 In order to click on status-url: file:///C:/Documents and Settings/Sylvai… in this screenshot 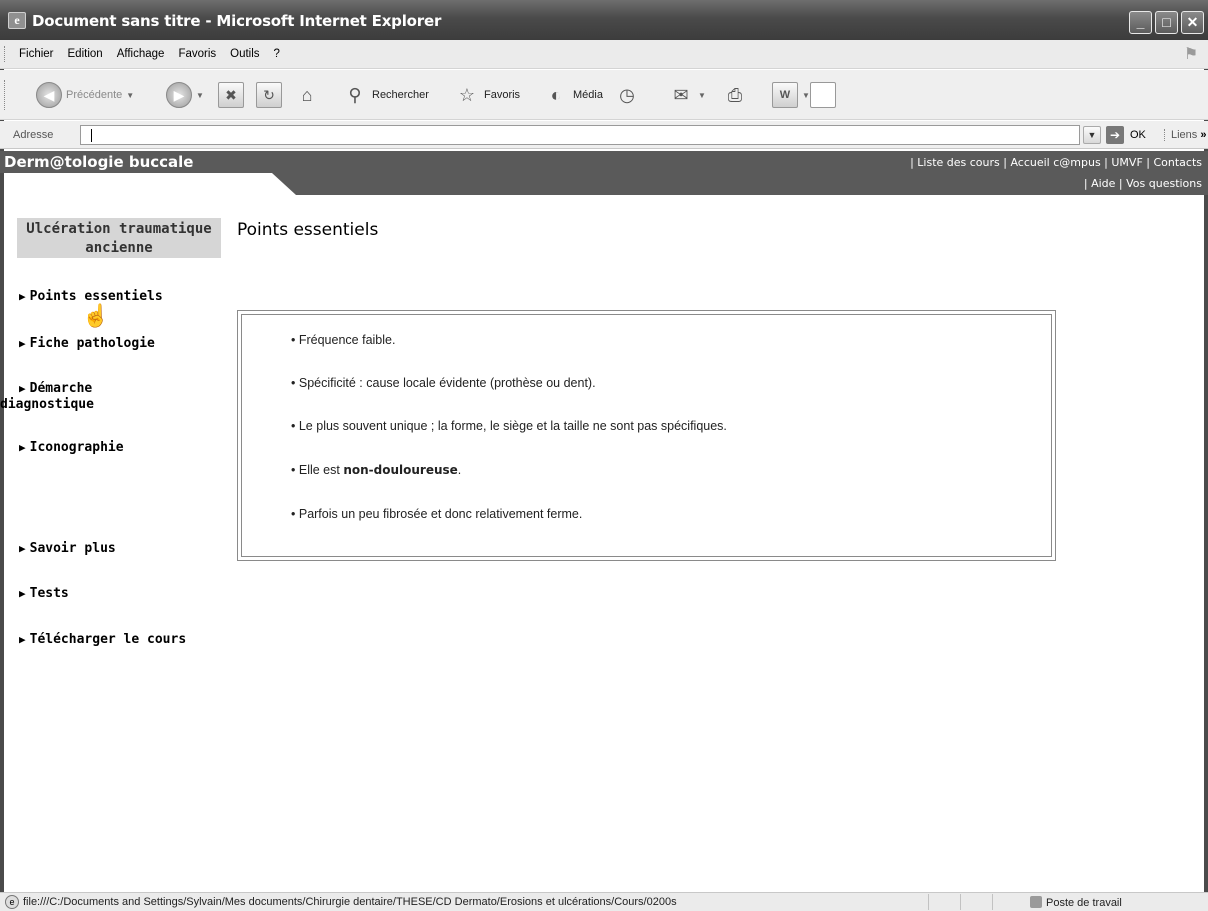, I will do `click(350, 902)`.